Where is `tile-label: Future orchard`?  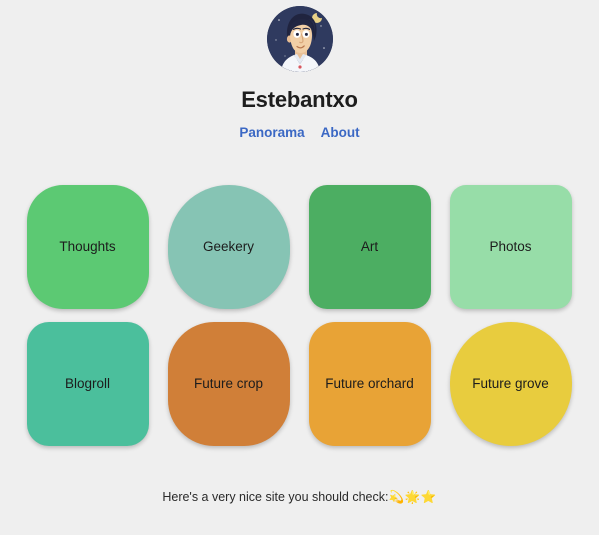 tile-label: Future orchard is located at coordinates (369, 383).